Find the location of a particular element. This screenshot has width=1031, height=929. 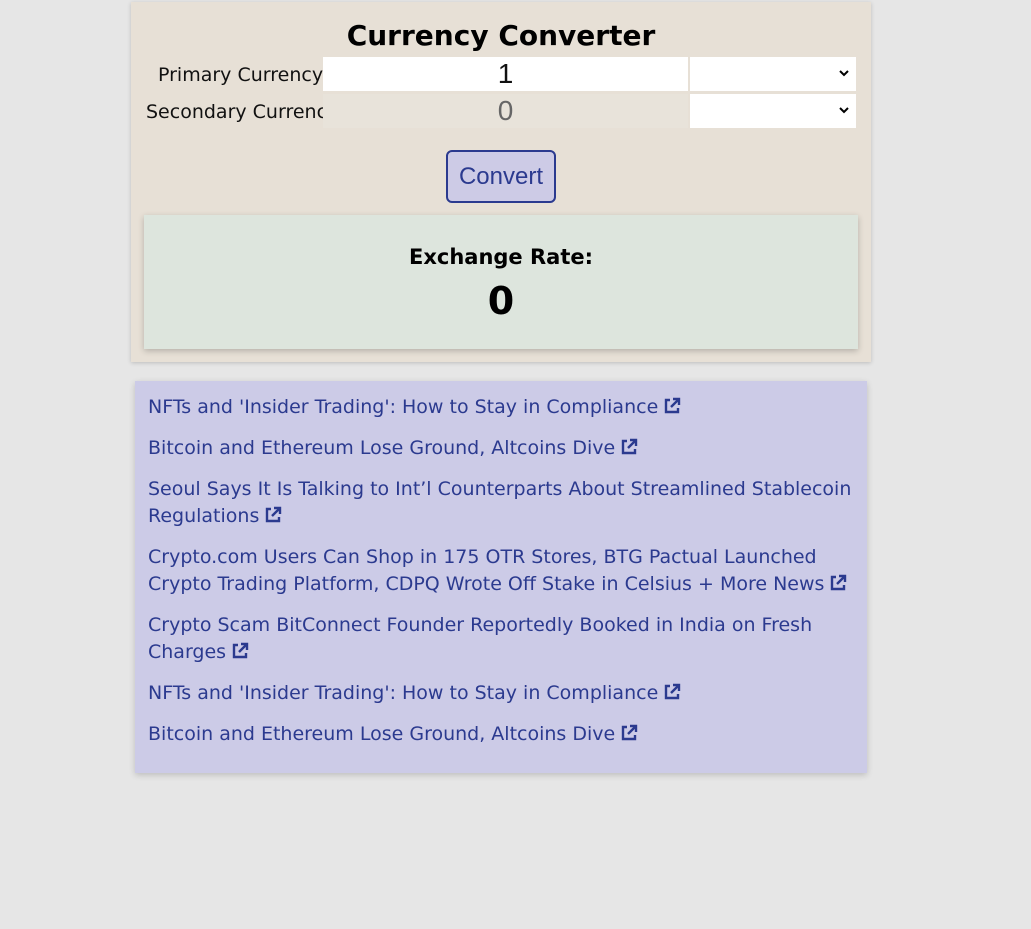

exchange-rate-box: Exchange Rate: 0 is located at coordinates (501, 282).